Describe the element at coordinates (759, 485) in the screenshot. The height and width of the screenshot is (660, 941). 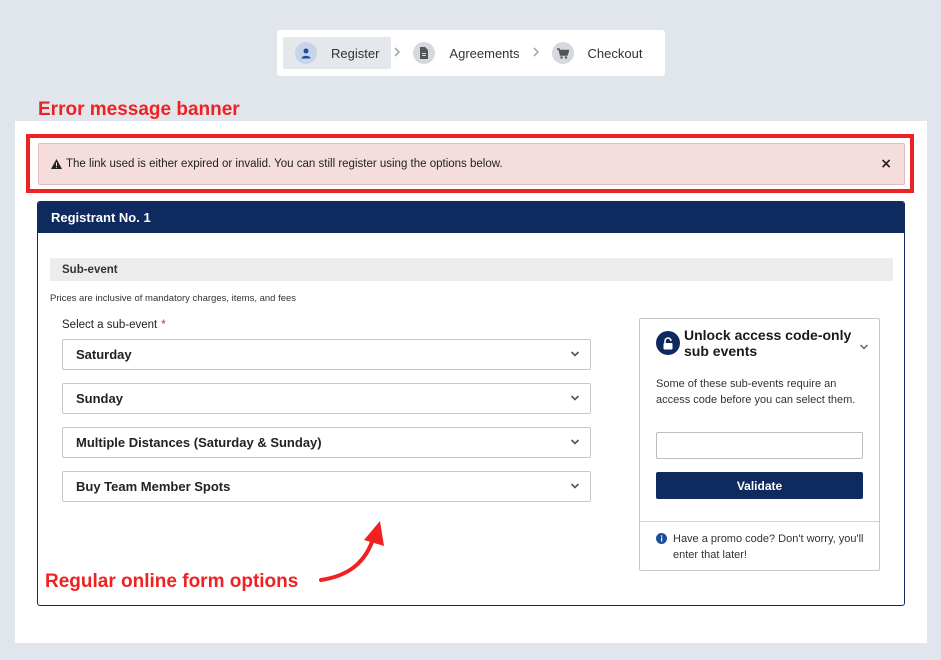
I see `validate-button: Validate` at that location.